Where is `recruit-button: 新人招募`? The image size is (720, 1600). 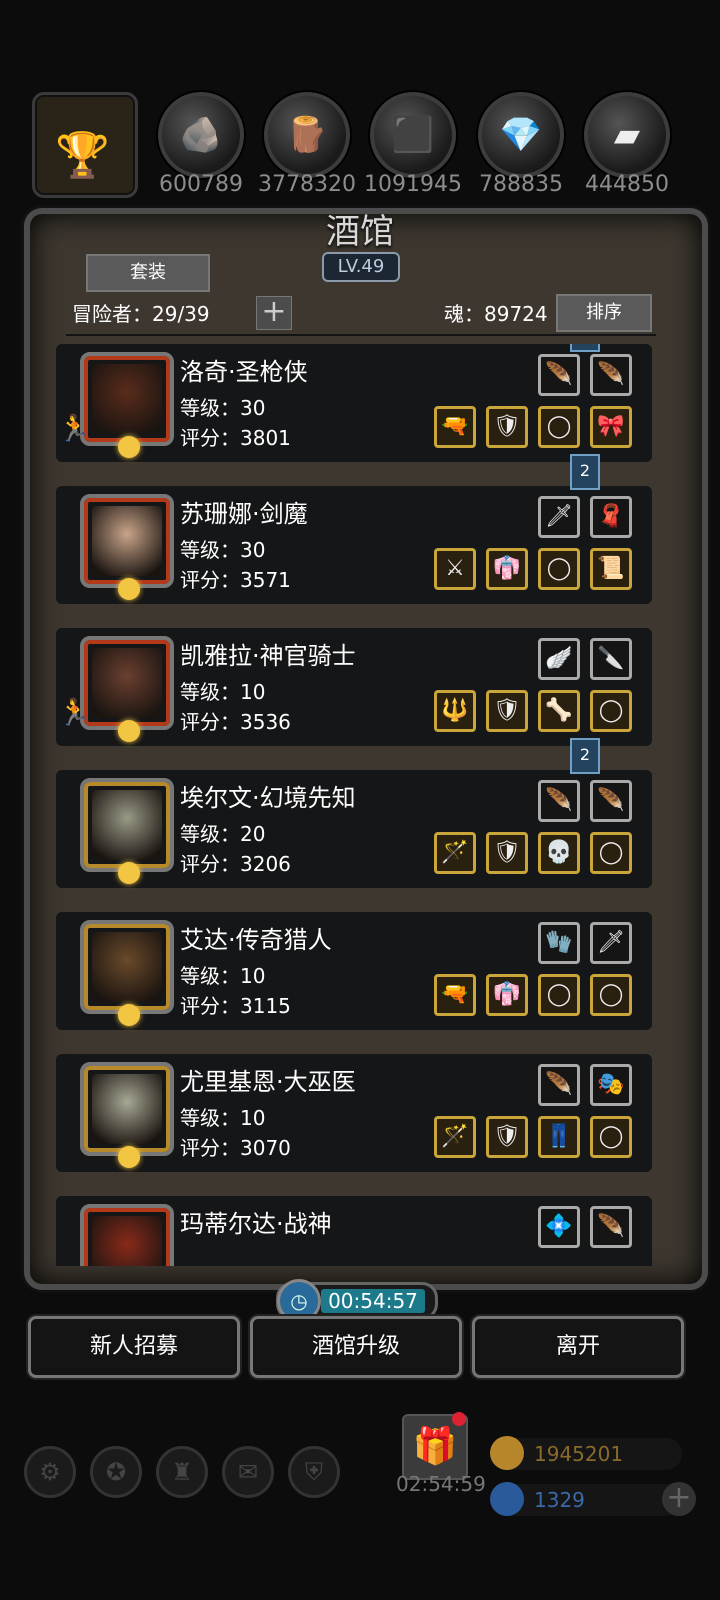 recruit-button: 新人招募 is located at coordinates (134, 1347).